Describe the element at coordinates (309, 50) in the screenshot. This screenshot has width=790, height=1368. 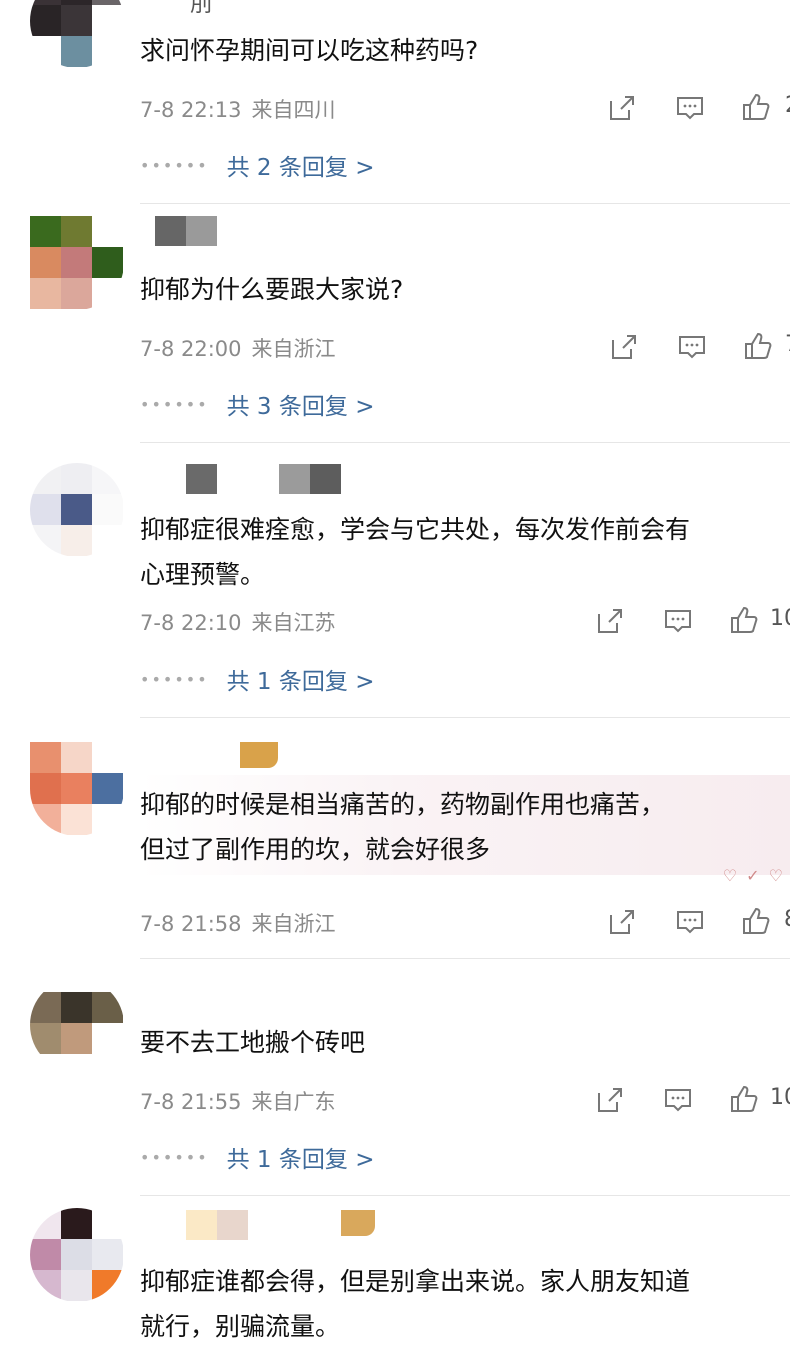
I see `comment-text: 求问怀孕期间可以吃这种药吗?` at that location.